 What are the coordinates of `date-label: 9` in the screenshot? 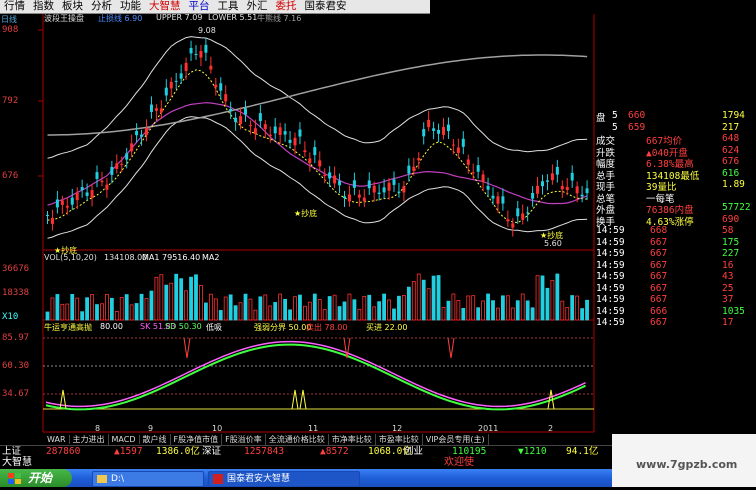 It's located at (151, 428).